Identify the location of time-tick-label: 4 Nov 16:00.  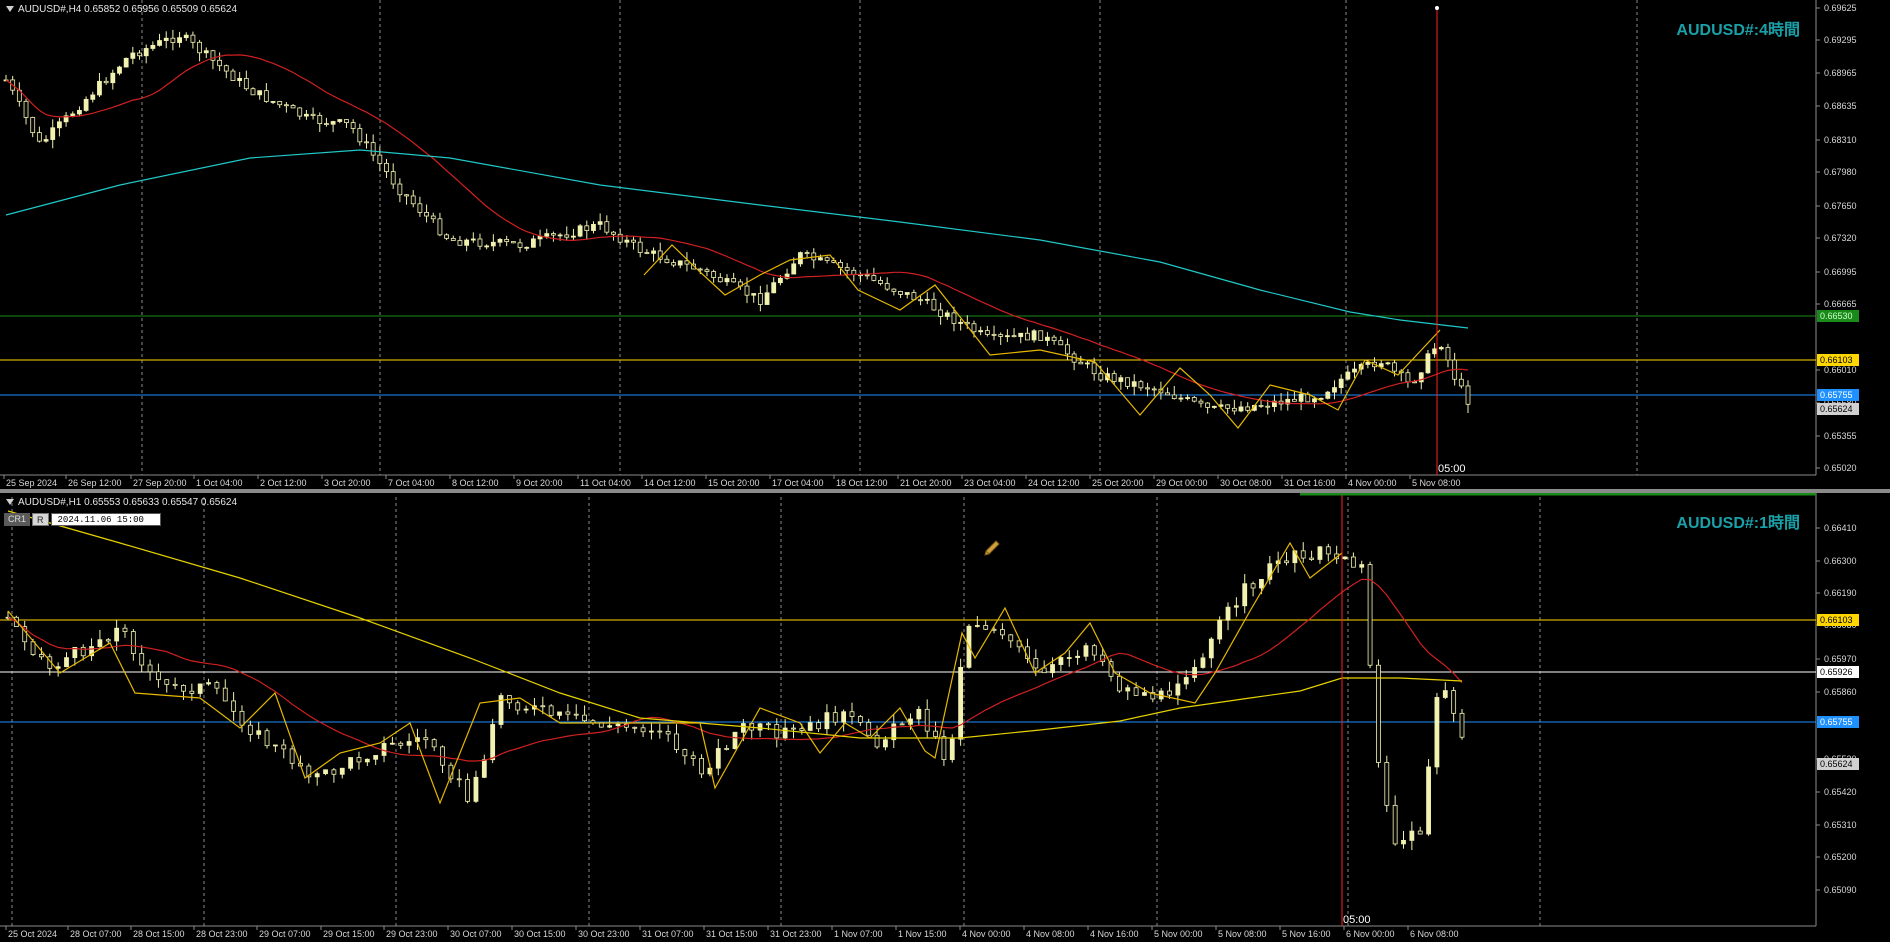
(1114, 934).